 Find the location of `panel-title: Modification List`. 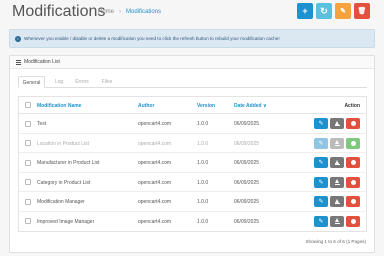

panel-title: Modification List is located at coordinates (42, 62).